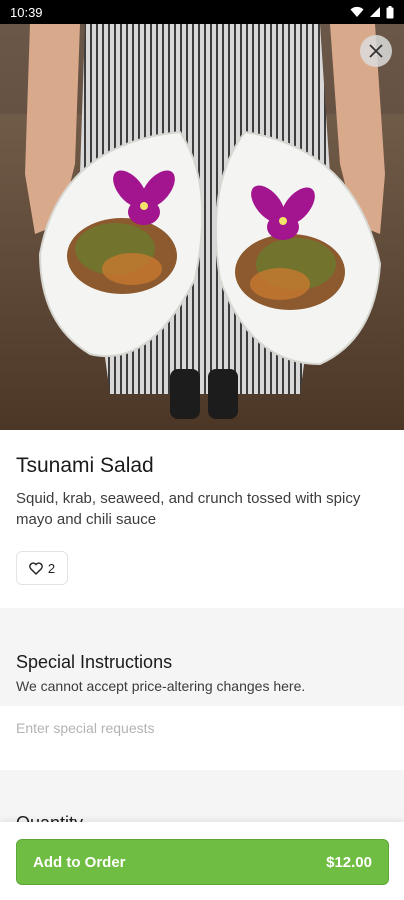  Describe the element at coordinates (202, 12) in the screenshot. I see `status-bar: 10:39` at that location.